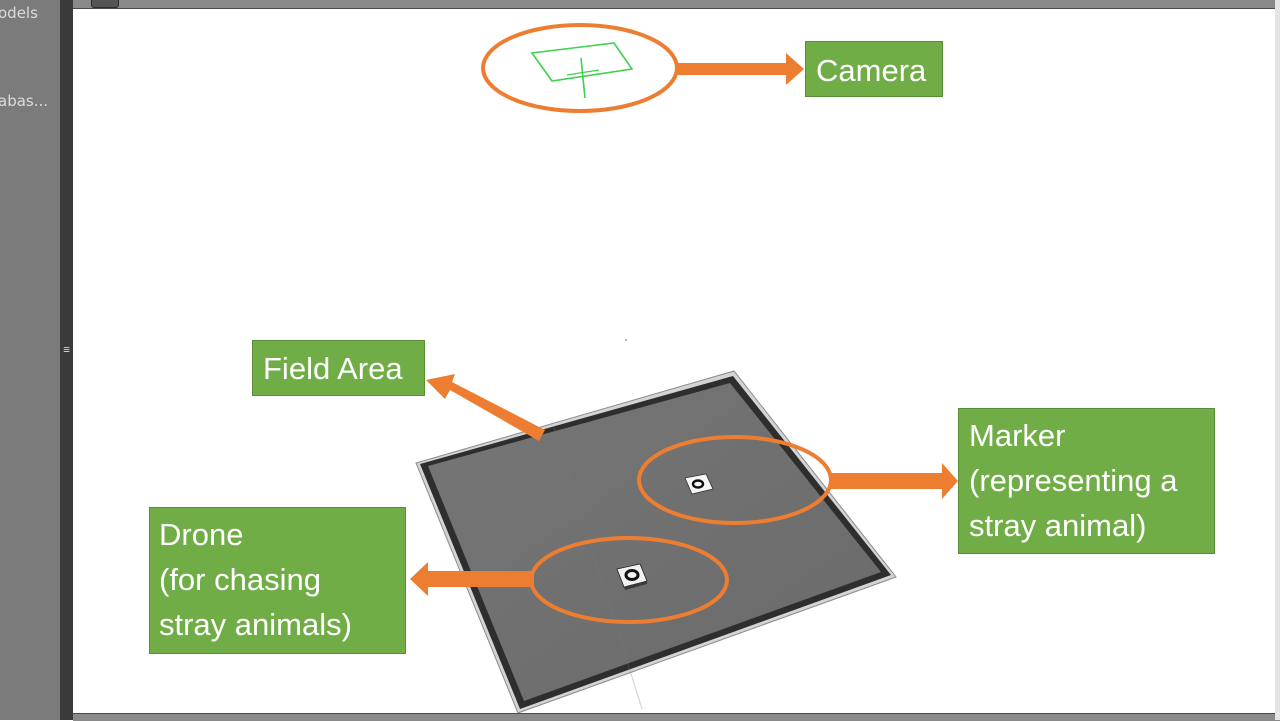 The width and height of the screenshot is (1280, 721). I want to click on panel-splitter: ≡, so click(66, 360).